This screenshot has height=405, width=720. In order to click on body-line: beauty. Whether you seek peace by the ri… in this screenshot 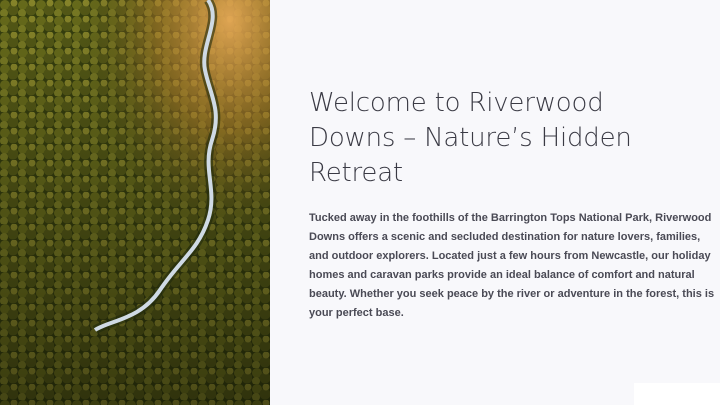, I will do `click(512, 294)`.